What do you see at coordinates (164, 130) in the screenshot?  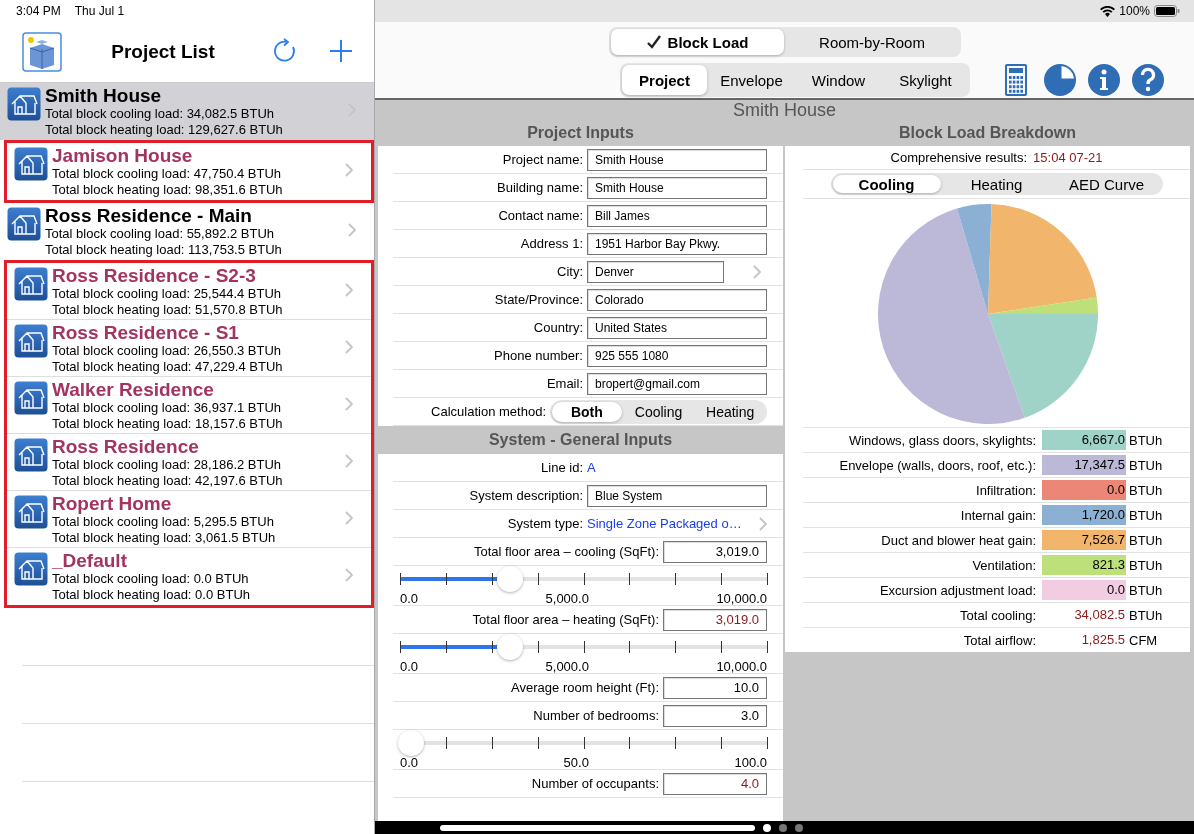 I see `heating-load-text: Total block heating load: 129,627.6 BTUh` at bounding box center [164, 130].